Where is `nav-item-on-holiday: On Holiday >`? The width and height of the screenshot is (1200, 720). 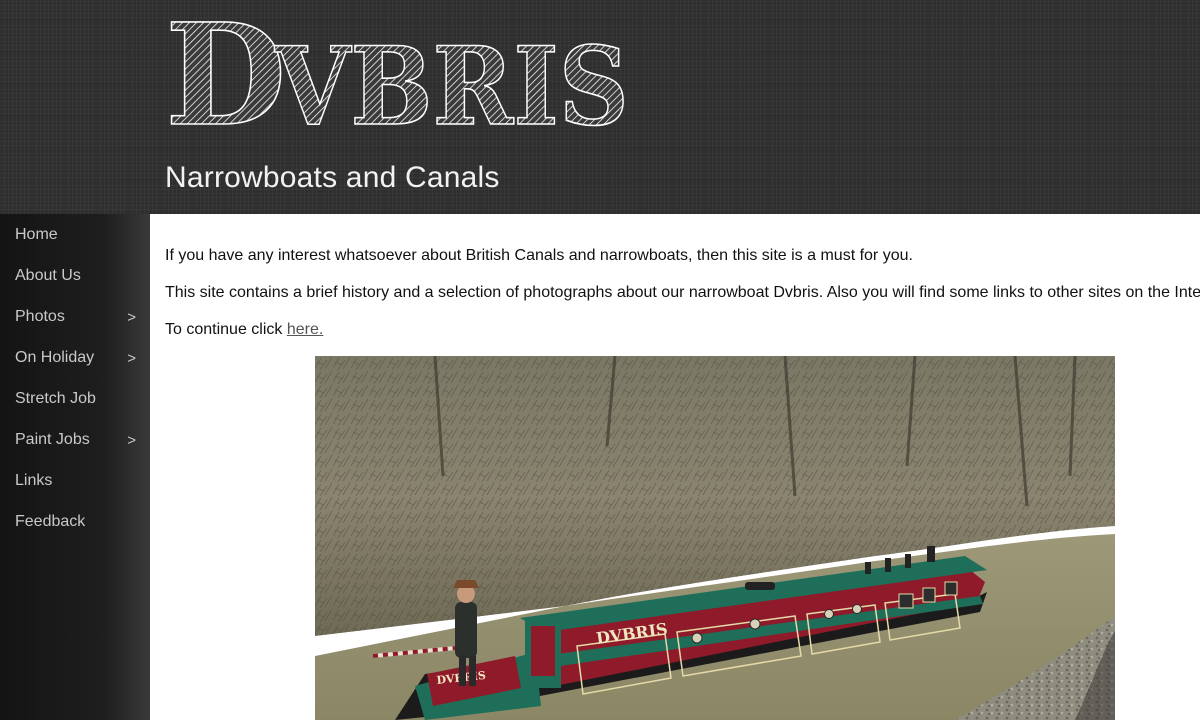 nav-item-on-holiday: On Holiday > is located at coordinates (75, 357).